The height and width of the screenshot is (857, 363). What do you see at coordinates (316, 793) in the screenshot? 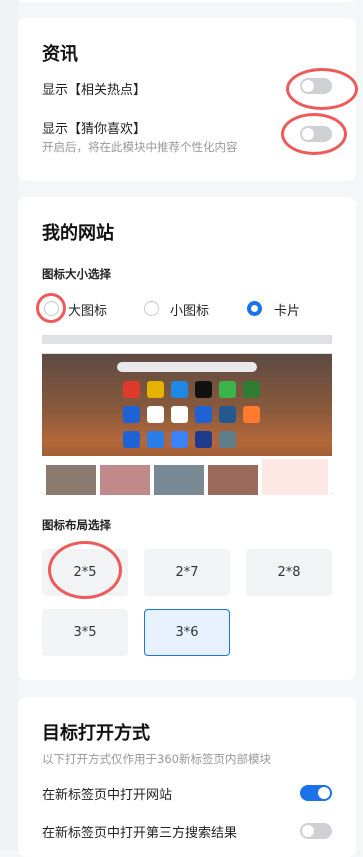
I see `new-tab-site-toggle` at bounding box center [316, 793].